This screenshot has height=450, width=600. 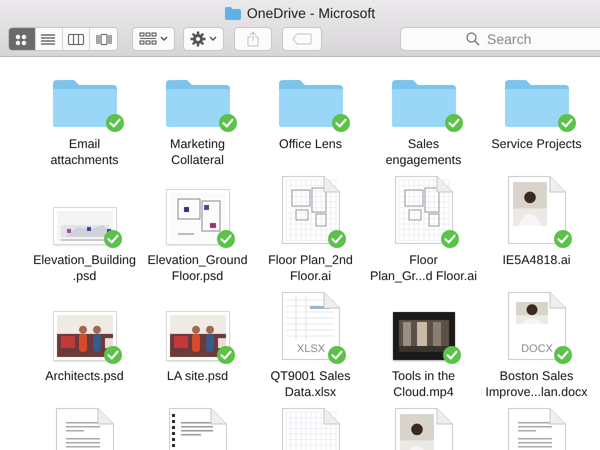 What do you see at coordinates (536, 260) in the screenshot?
I see `file-name: IE5A4818.ai` at bounding box center [536, 260].